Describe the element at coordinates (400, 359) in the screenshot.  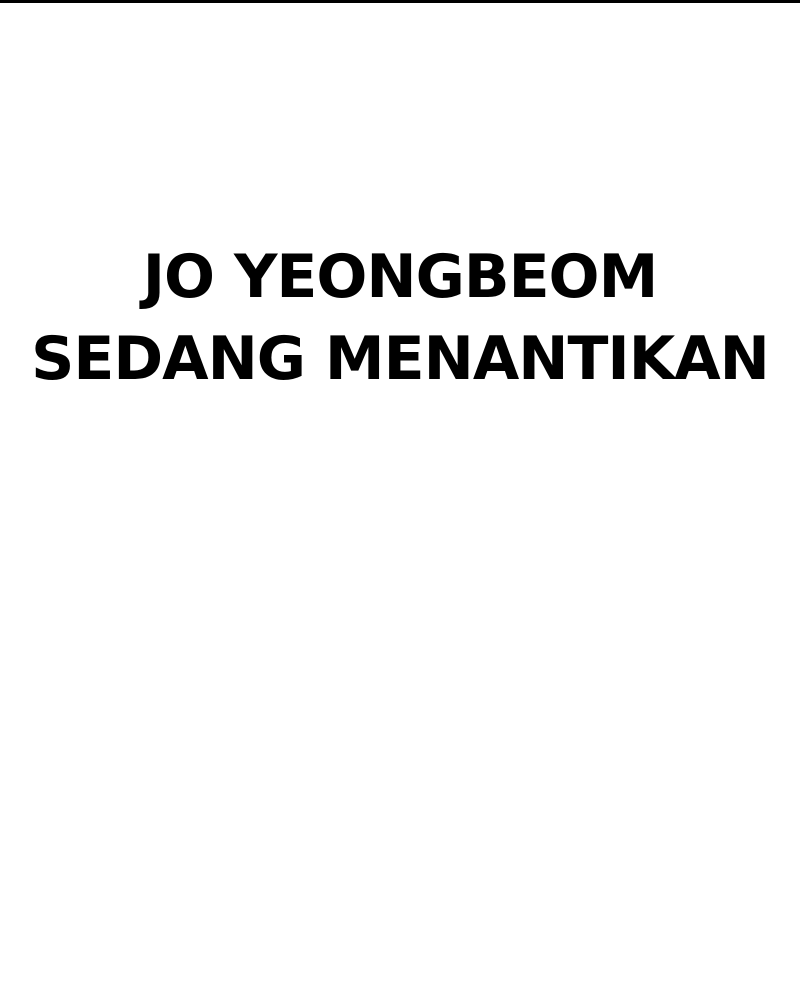
I see `caption-line-2: SEDANG MENANTIKAN` at that location.